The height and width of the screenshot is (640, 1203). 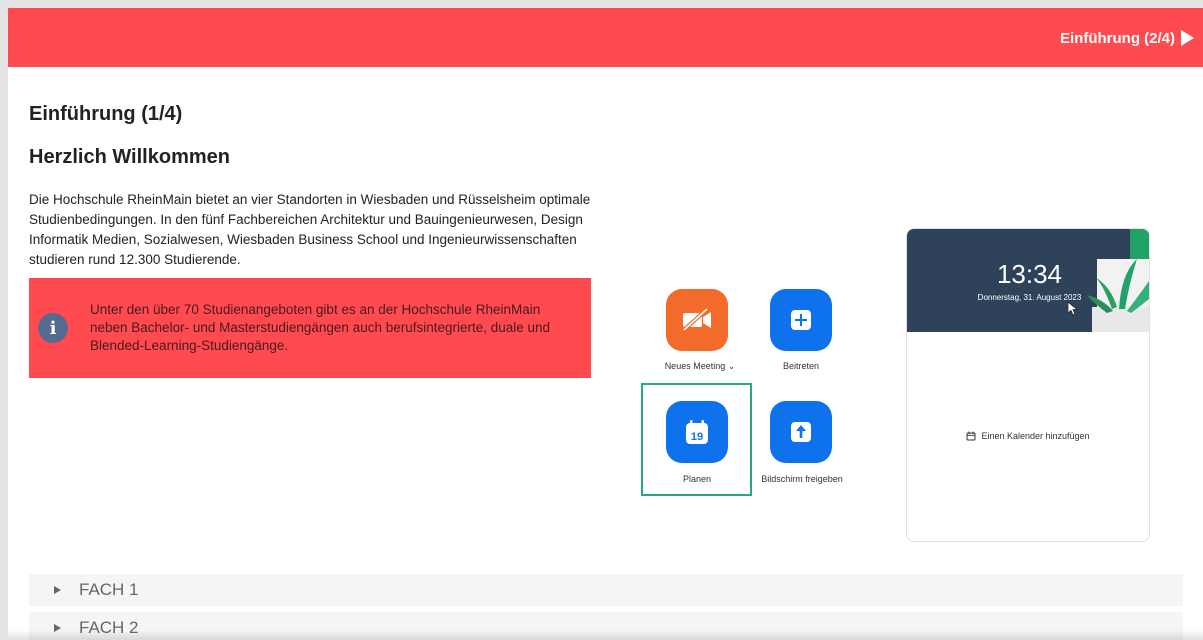 I want to click on video-off-icon, so click(x=696, y=319).